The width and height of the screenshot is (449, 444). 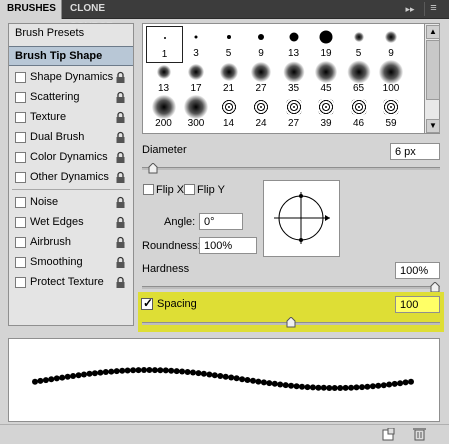 What do you see at coordinates (153, 169) in the screenshot?
I see `diameter-slider-thumb` at bounding box center [153, 169].